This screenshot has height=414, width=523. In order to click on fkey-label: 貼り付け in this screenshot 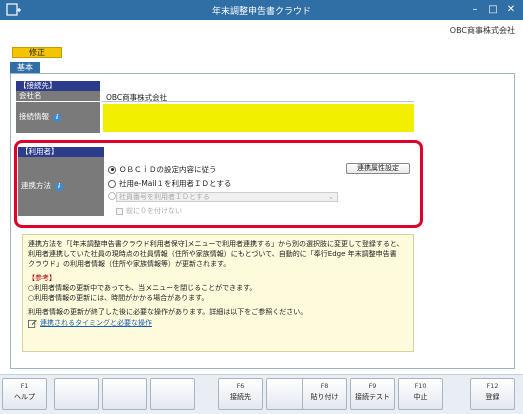, I will do `click(324, 397)`.